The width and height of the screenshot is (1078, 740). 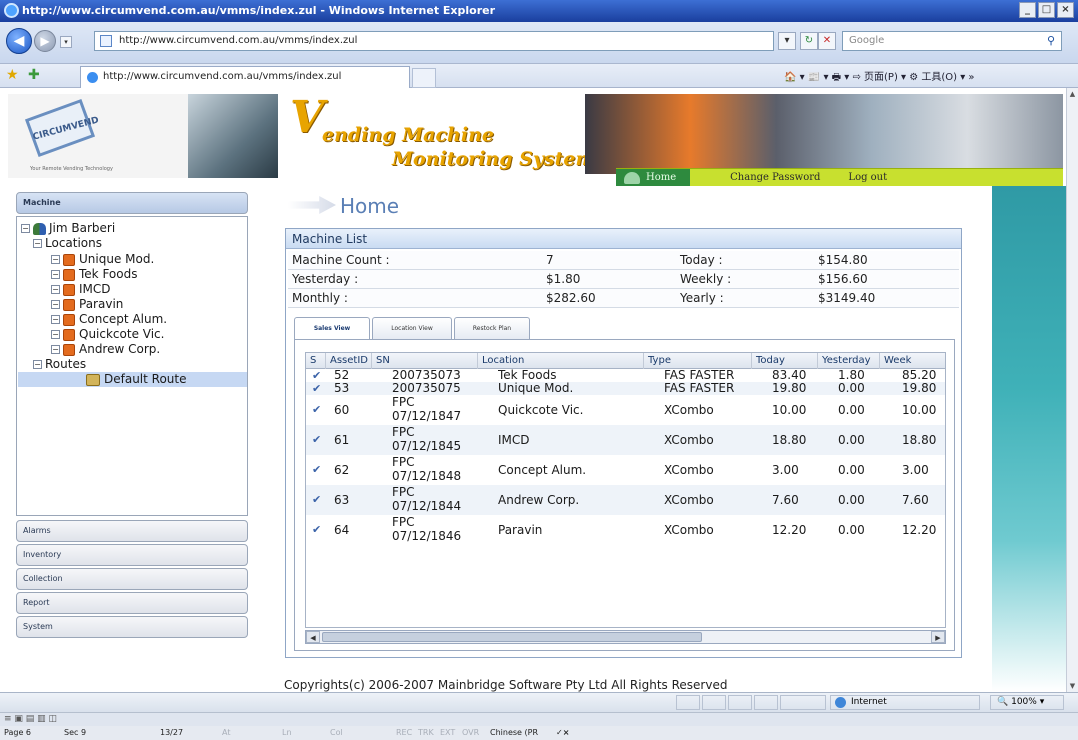 I want to click on column-header-type: Type, so click(x=698, y=361).